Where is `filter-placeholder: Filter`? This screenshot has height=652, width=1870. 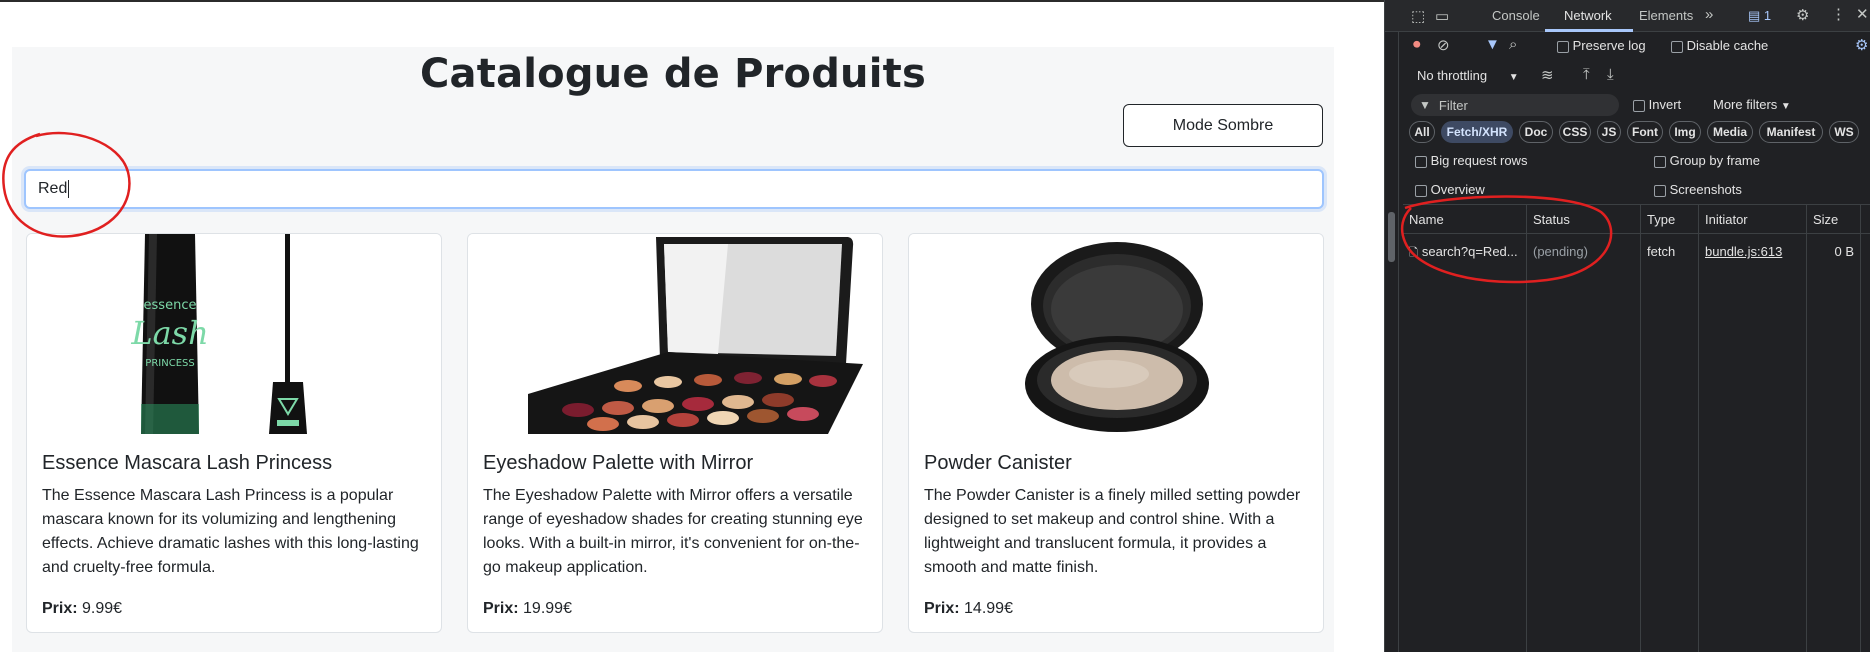
filter-placeholder: Filter is located at coordinates (1453, 105).